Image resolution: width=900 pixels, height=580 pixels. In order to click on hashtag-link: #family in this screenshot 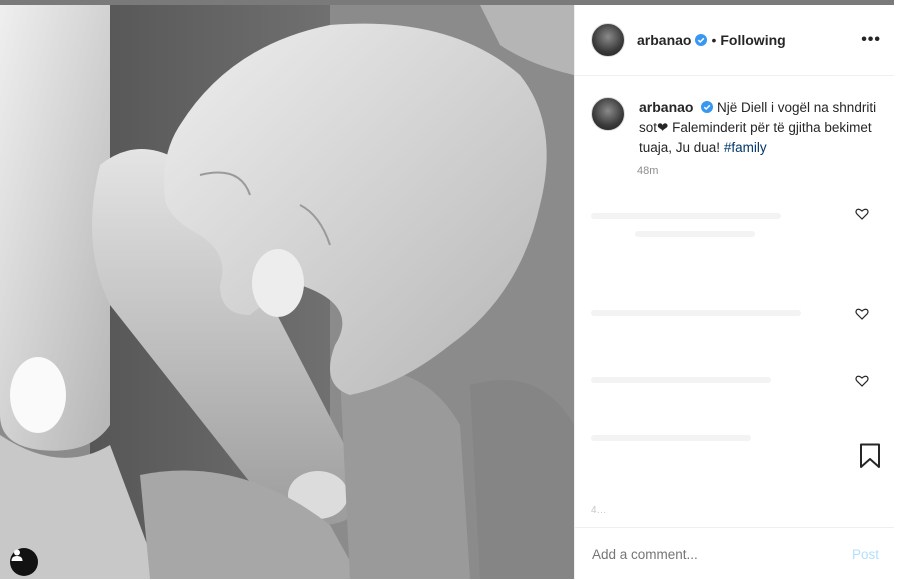, I will do `click(745, 147)`.